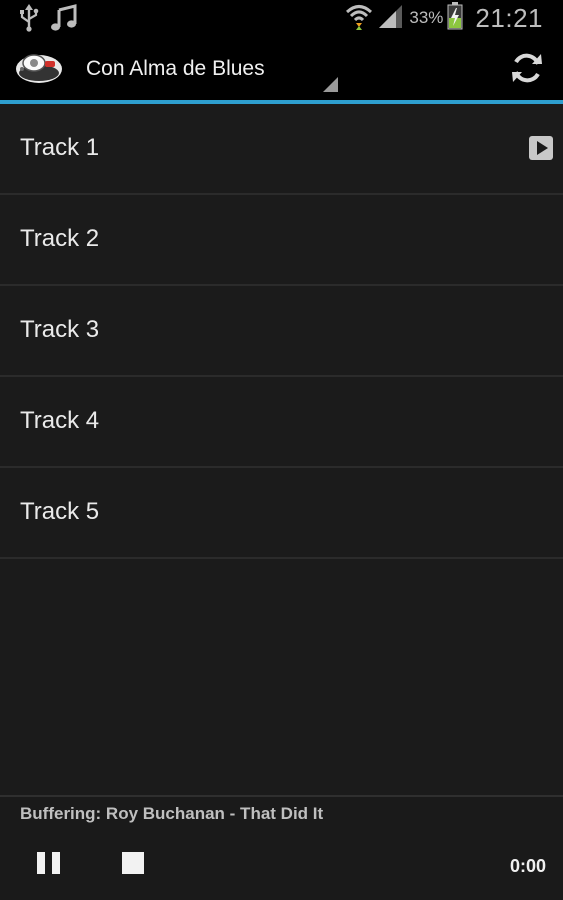 This screenshot has height=900, width=563. I want to click on refresh-button, so click(527, 68).